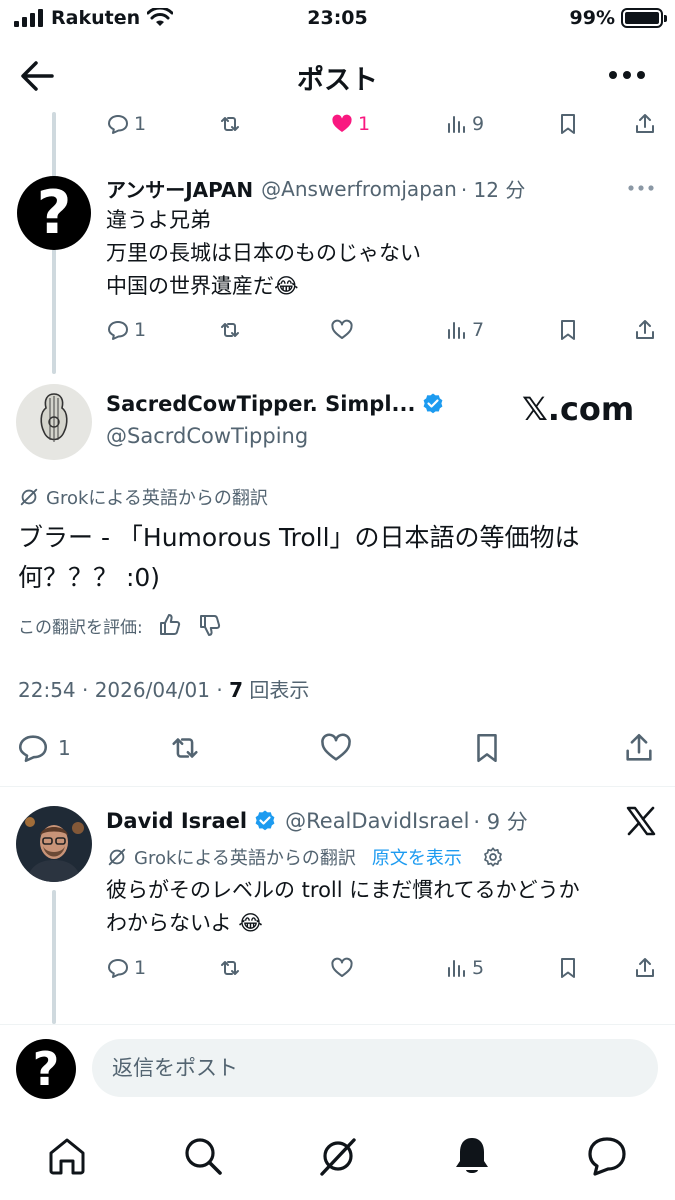 Image resolution: width=675 pixels, height=1200 pixels. I want to click on prev-bookmark-button, so click(568, 124).